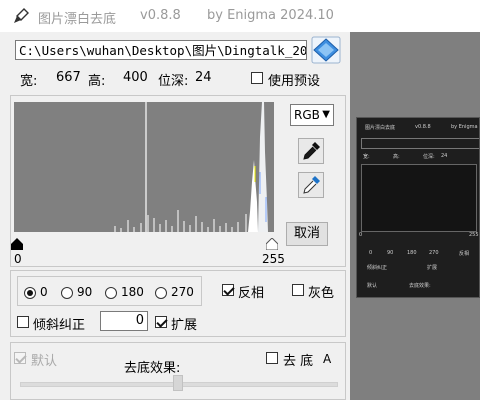 This screenshot has height=400, width=480. I want to click on deskew-checkbox, so click(23, 322).